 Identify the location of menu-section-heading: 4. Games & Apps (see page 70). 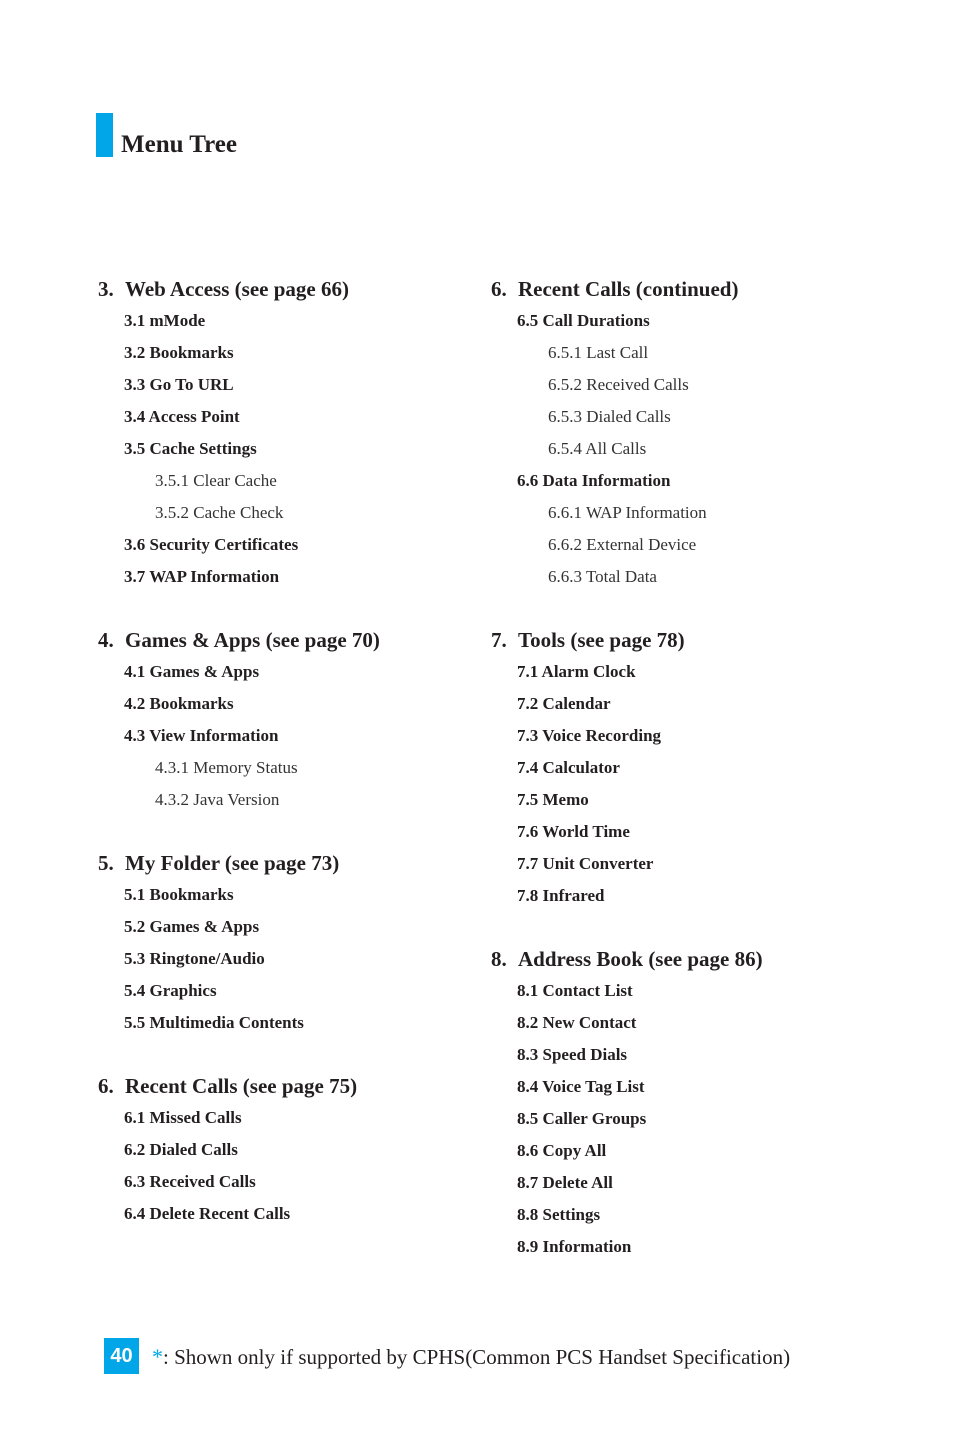
(239, 640).